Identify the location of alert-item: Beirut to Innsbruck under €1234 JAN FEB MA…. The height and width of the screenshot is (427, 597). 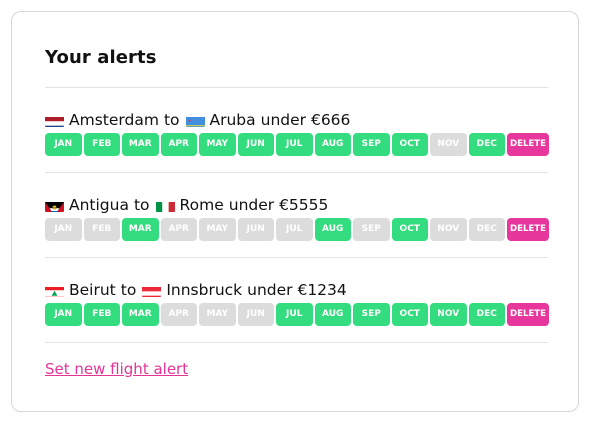
(297, 302).